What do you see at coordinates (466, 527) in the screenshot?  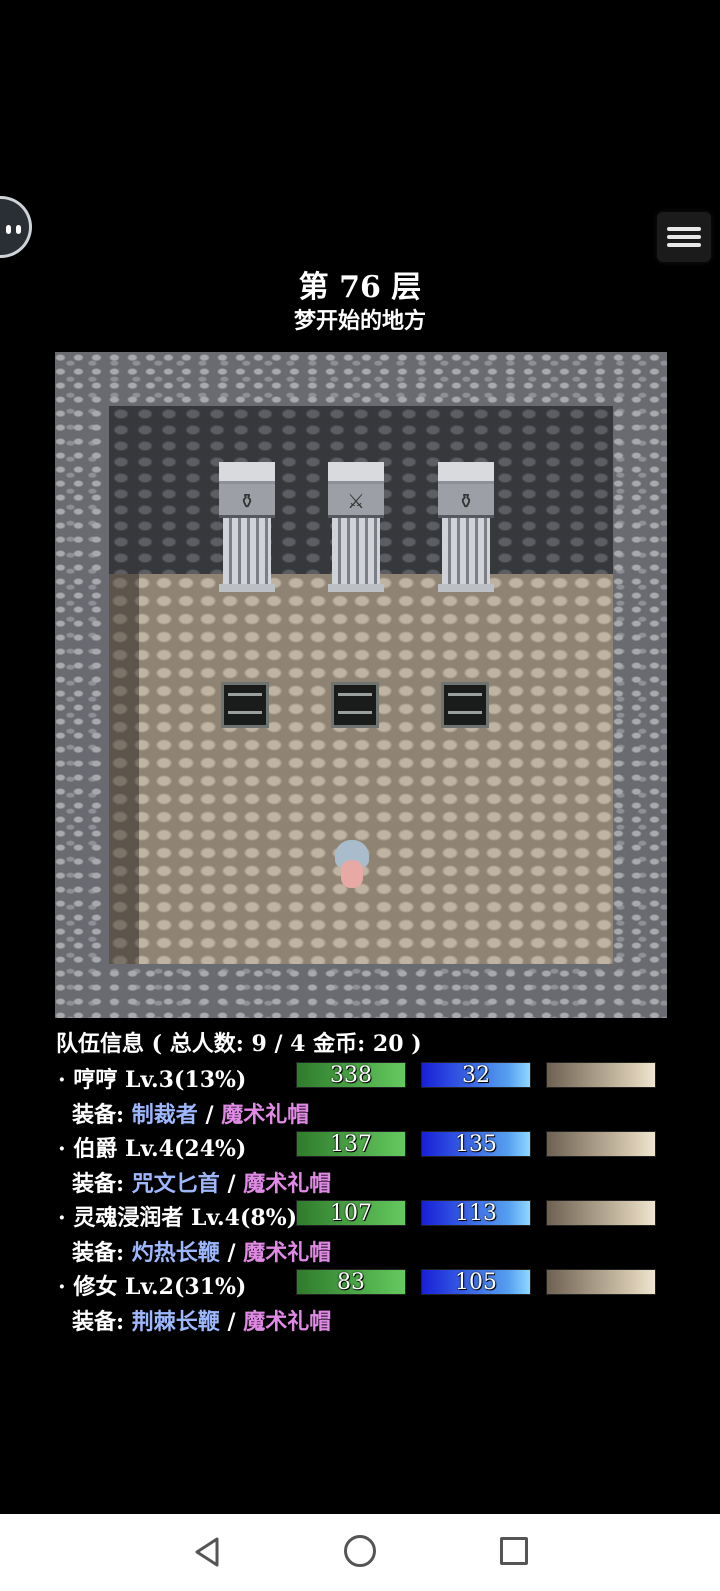 I see `shop-pedestal-right: ⚱` at bounding box center [466, 527].